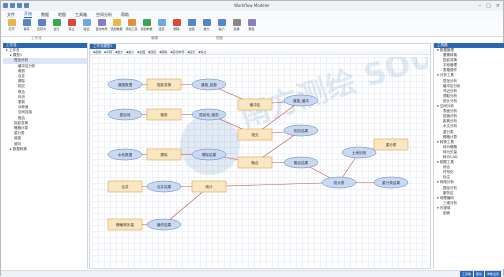 Image resolution: width=504 pixels, height=277 pixels. Describe the element at coordinates (108, 52) in the screenshot. I see `canvas-tool: ▪平移` at that location.